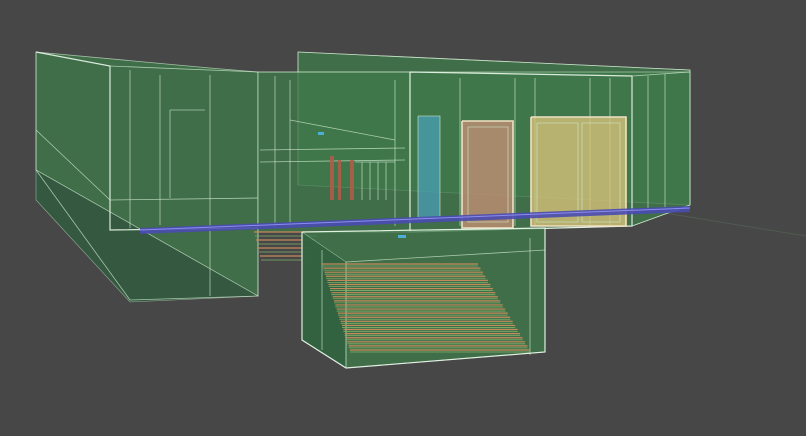 This screenshot has width=806, height=436. Describe the element at coordinates (423, 298) in the screenshot. I see `lower-stair-box` at that location.